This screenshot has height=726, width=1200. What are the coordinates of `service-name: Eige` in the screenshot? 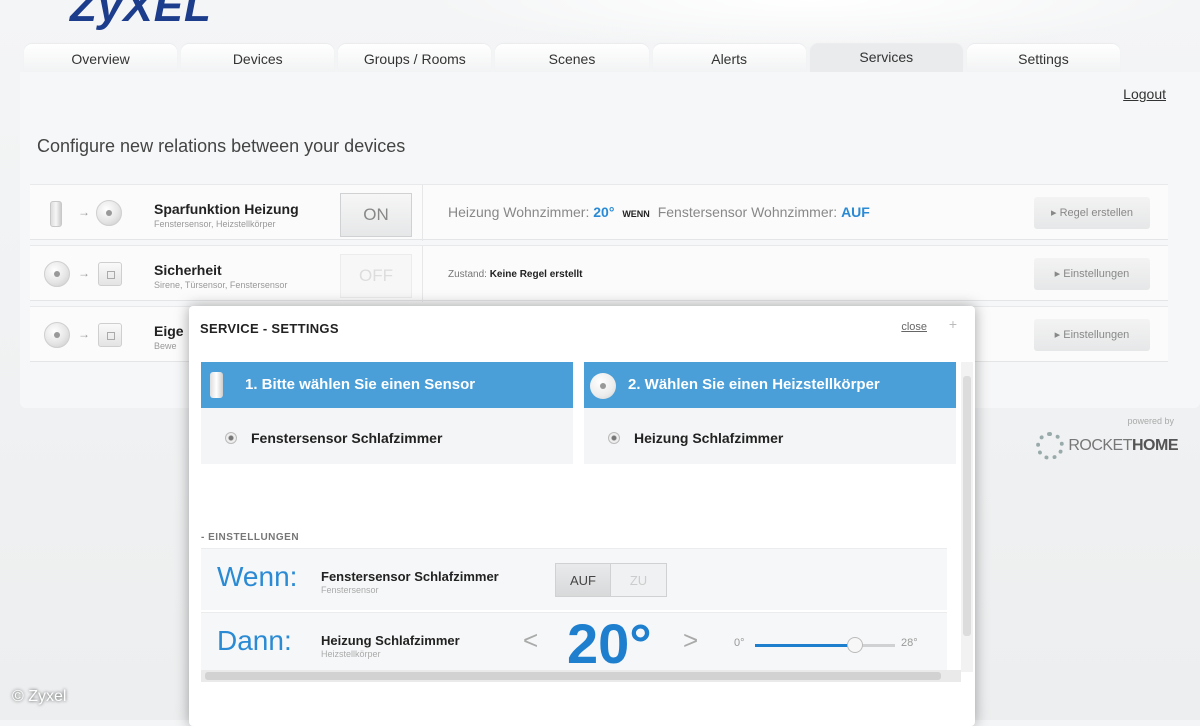 It's located at (169, 331).